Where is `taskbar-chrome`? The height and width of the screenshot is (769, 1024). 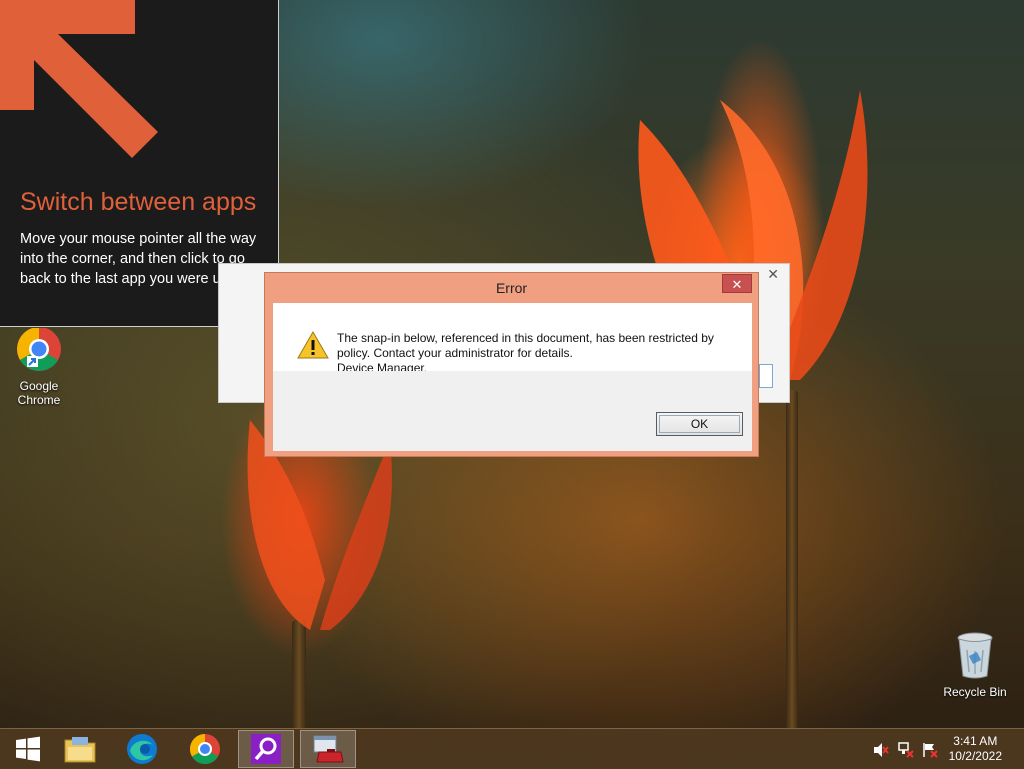 taskbar-chrome is located at coordinates (205, 749).